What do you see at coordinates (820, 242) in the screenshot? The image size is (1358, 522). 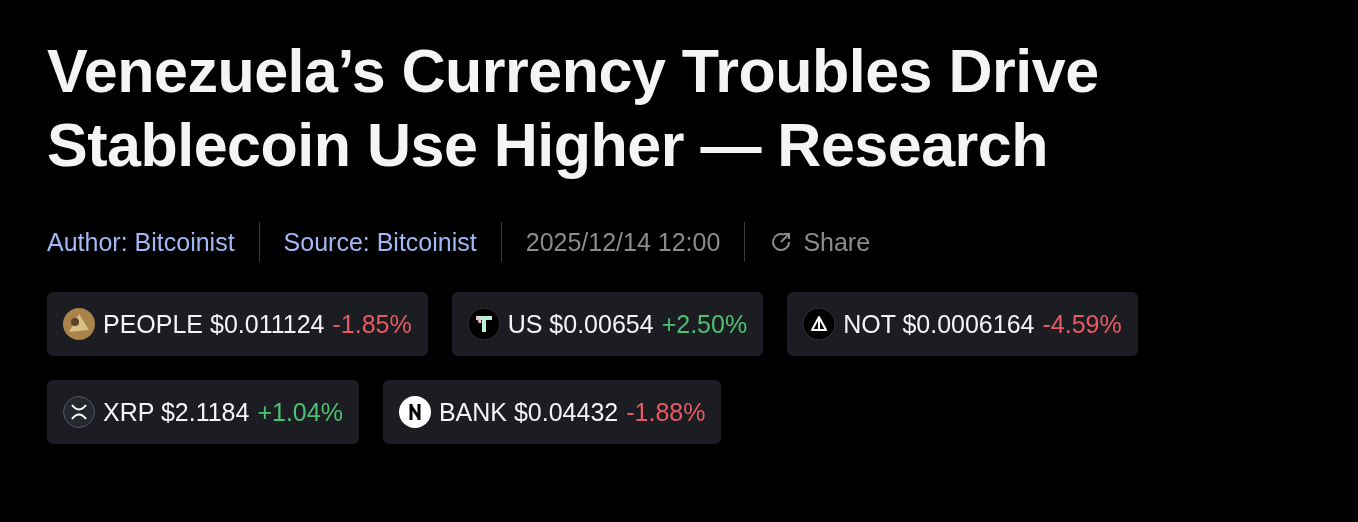 I see `share-button: Share` at bounding box center [820, 242].